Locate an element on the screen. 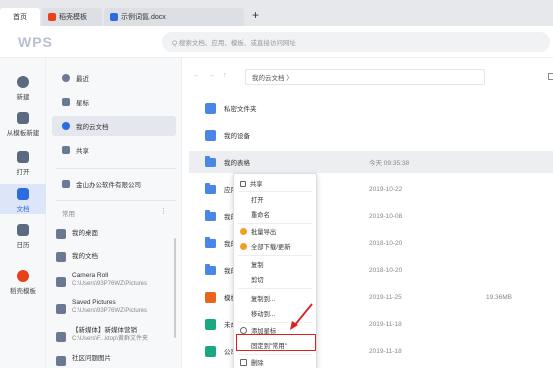  cloud-icon is located at coordinates (66, 126).